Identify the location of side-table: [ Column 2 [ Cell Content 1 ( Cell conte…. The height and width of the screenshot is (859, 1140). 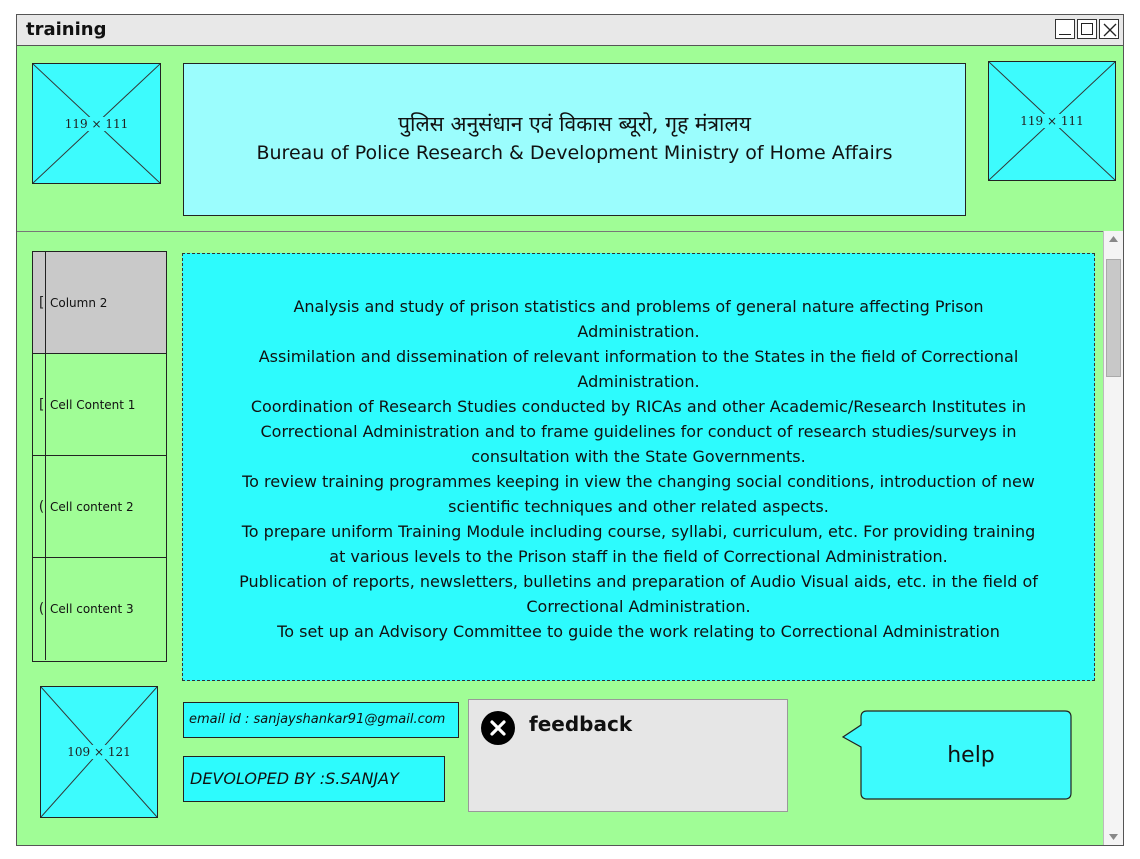
(99, 456).